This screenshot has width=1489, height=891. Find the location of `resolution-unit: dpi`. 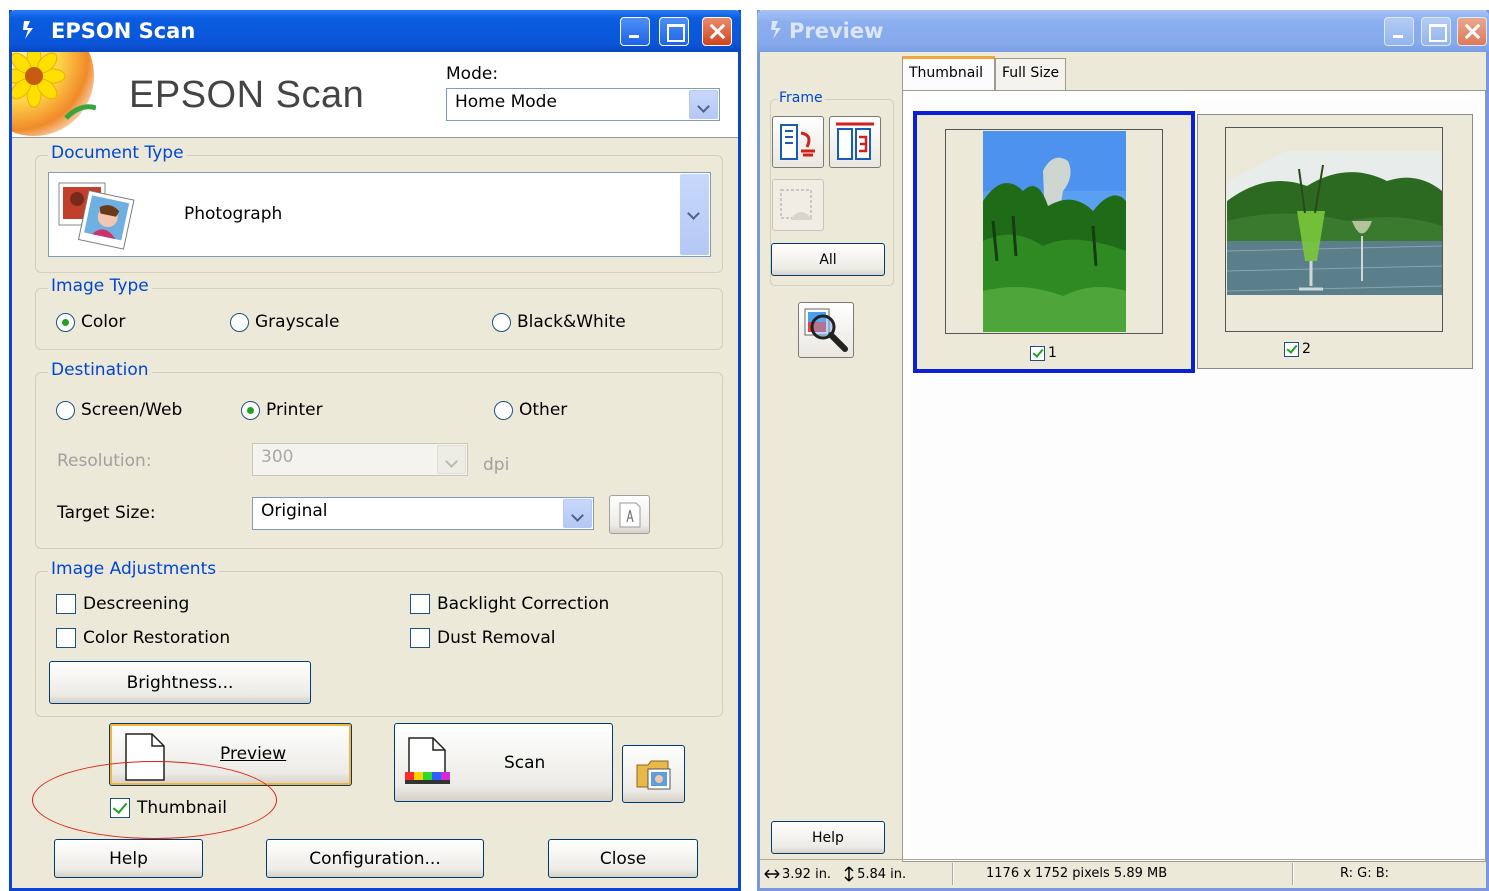

resolution-unit: dpi is located at coordinates (496, 465).